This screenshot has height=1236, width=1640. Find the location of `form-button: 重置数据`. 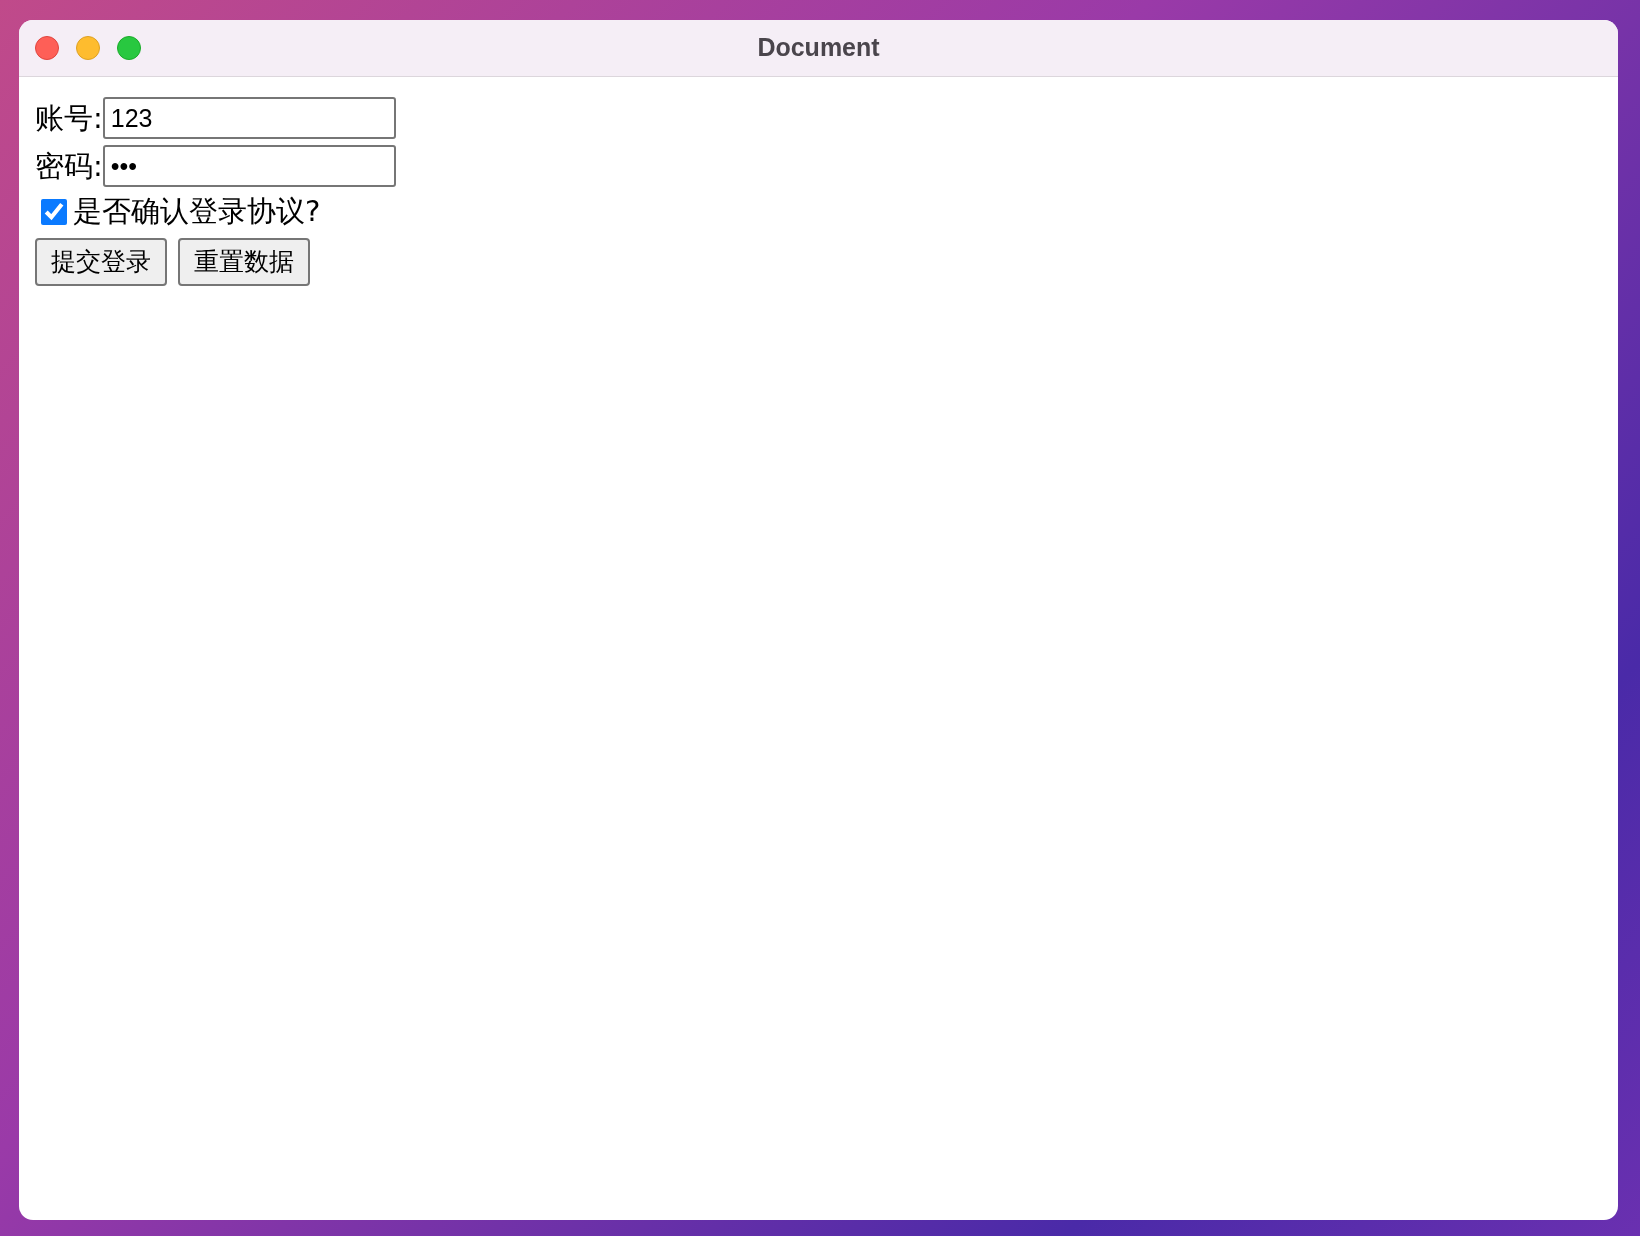

form-button: 重置数据 is located at coordinates (244, 261).